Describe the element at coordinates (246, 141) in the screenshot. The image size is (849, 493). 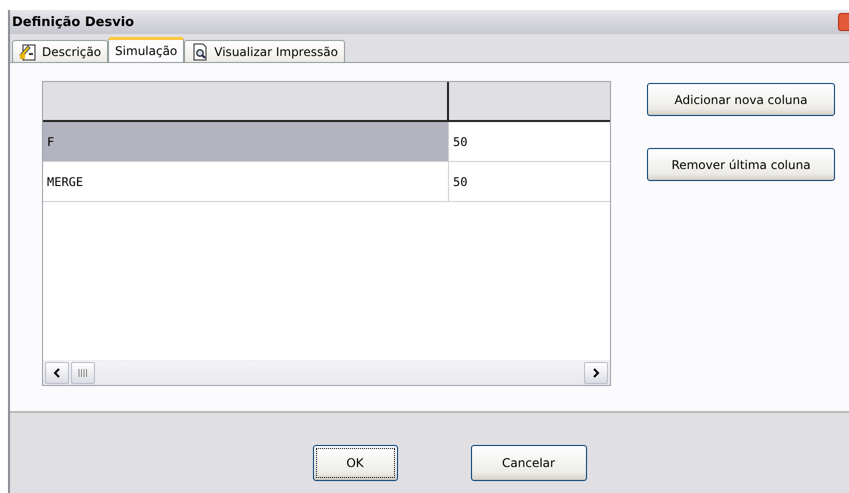
I see `table-cell: F` at that location.